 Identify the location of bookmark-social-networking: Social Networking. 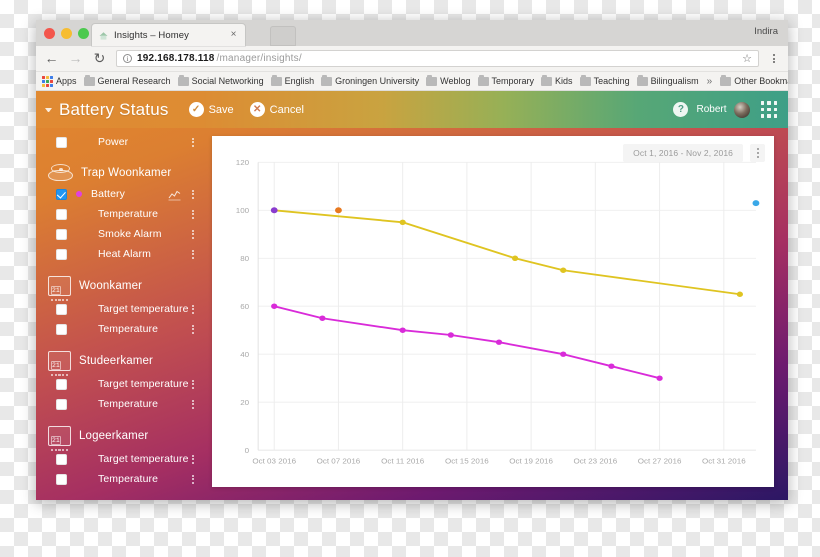
(220, 80).